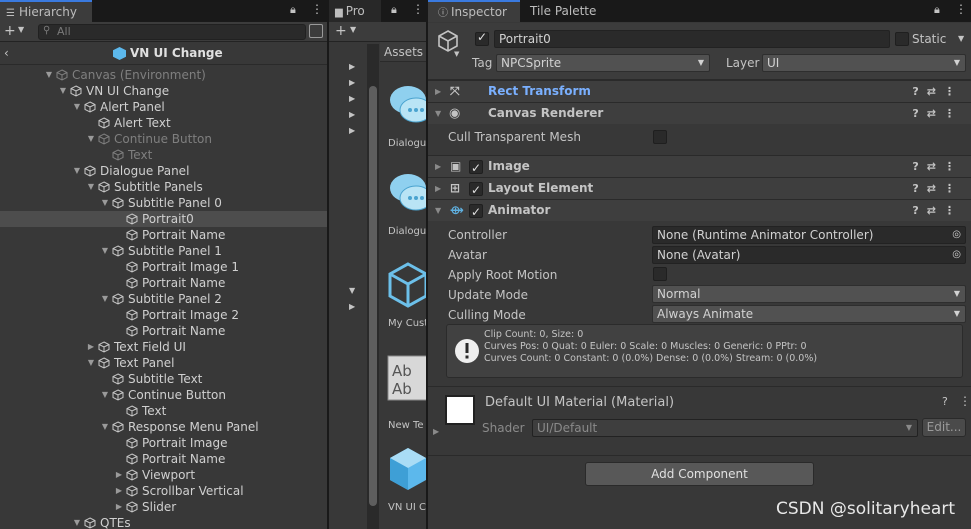 The height and width of the screenshot is (529, 971). What do you see at coordinates (163, 299) in the screenshot?
I see `hierarchy-row: ▼ Subtitle Panel 2` at bounding box center [163, 299].